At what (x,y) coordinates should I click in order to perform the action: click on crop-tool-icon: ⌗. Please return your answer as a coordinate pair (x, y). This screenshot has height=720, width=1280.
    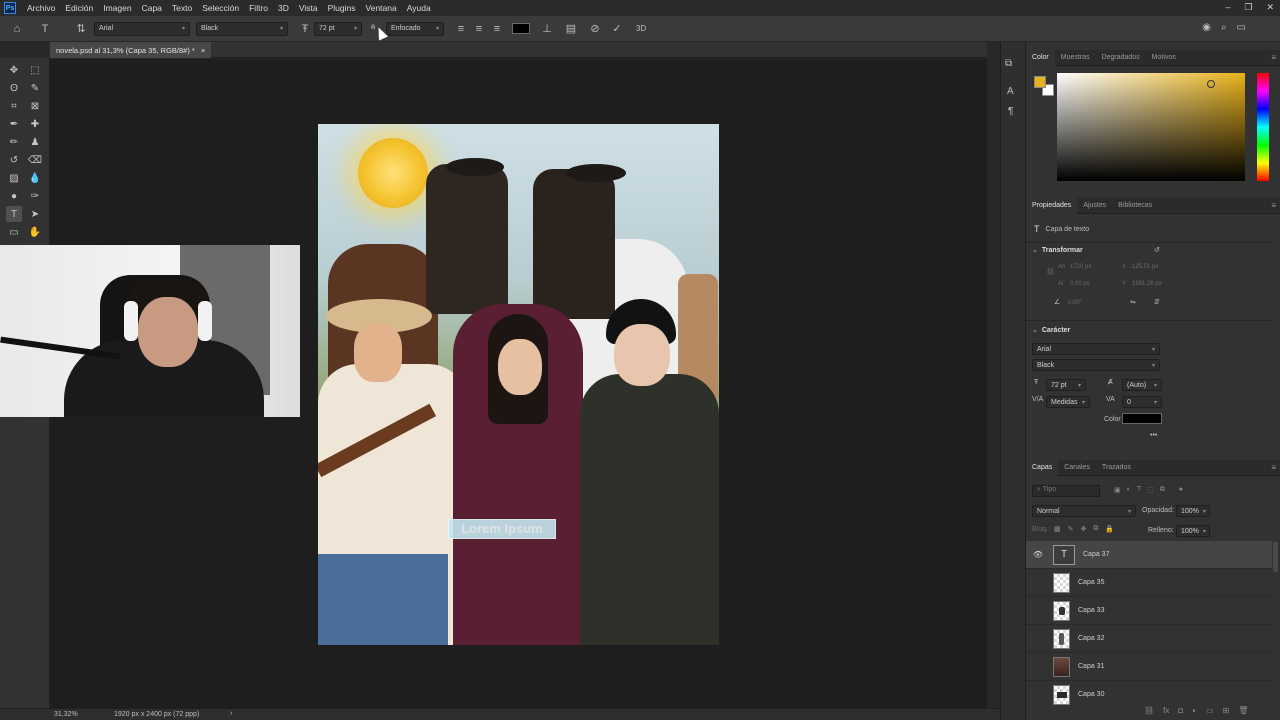
    Looking at the image, I should click on (14, 106).